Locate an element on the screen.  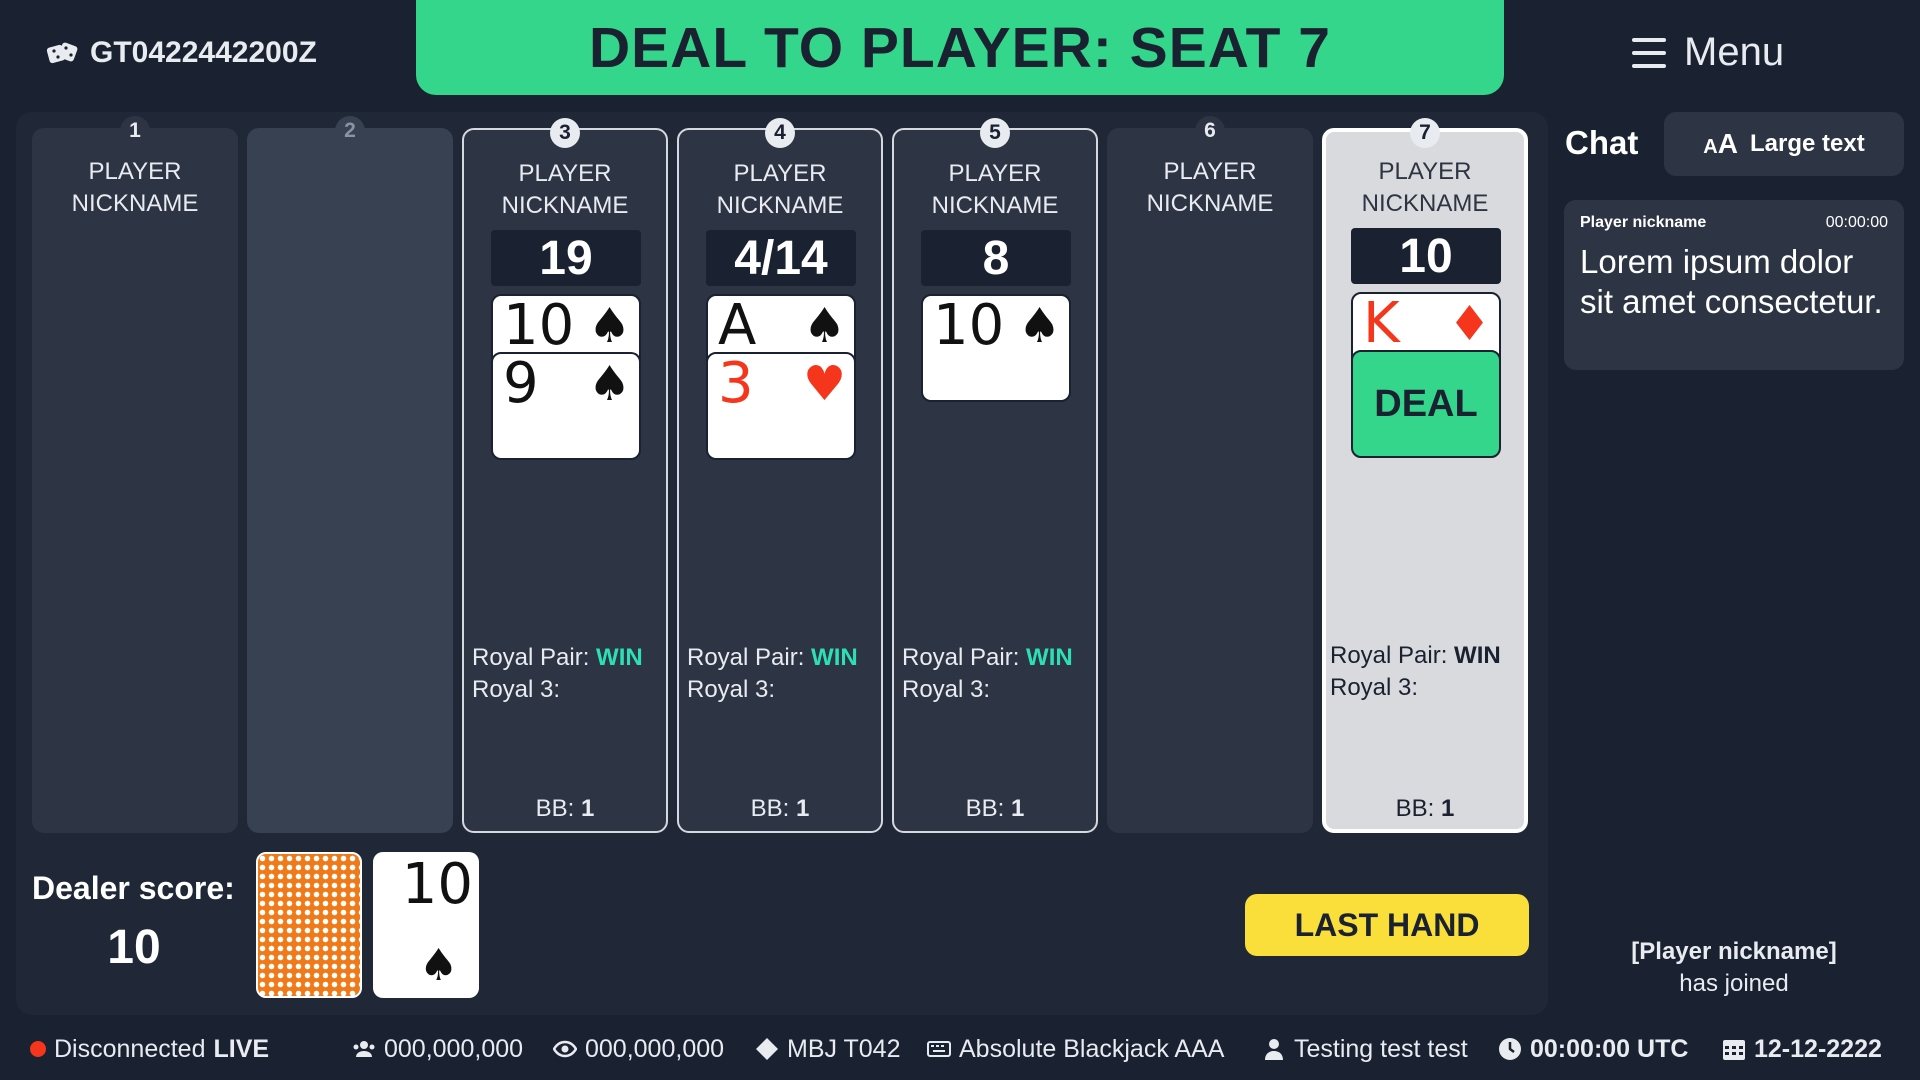
seat-number-badge: 3 is located at coordinates (565, 133).